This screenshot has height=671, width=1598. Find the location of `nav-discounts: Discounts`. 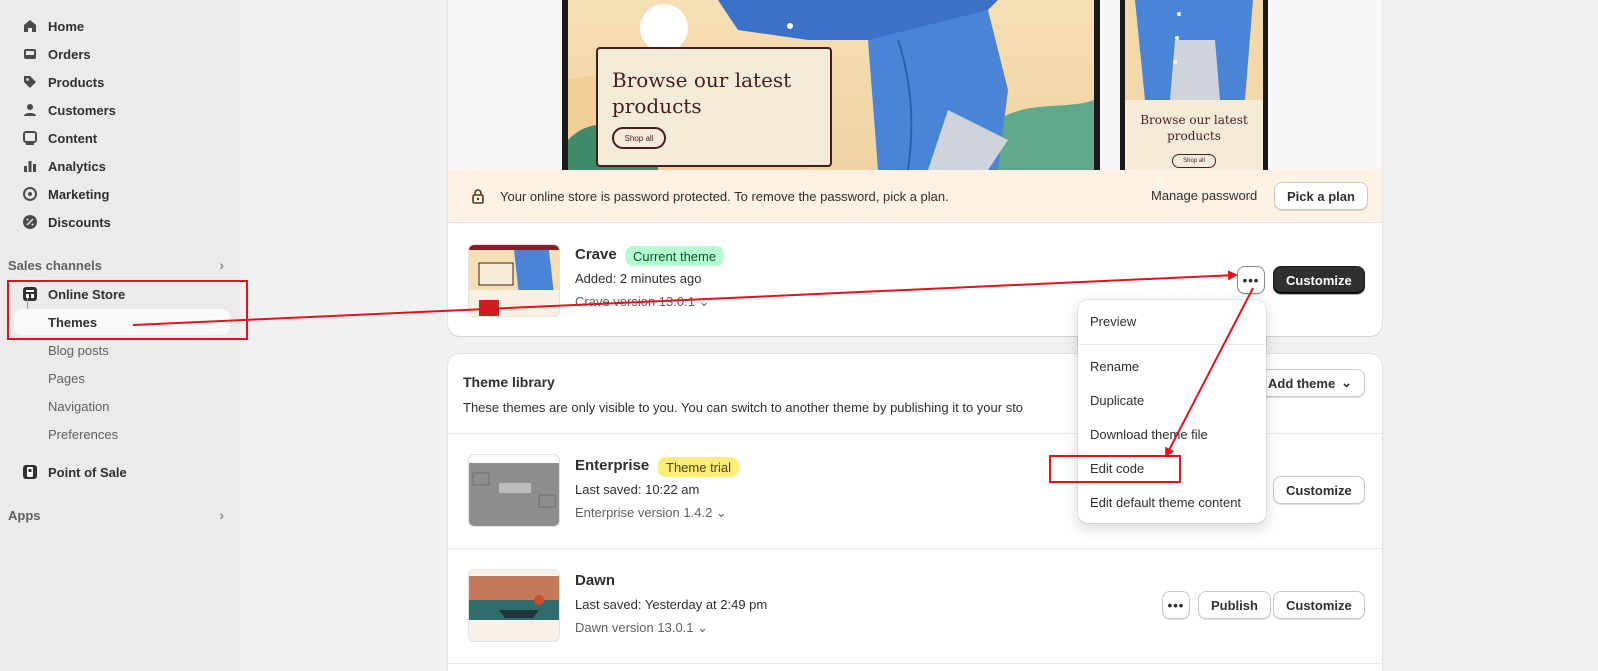

nav-discounts: Discounts is located at coordinates (122, 222).